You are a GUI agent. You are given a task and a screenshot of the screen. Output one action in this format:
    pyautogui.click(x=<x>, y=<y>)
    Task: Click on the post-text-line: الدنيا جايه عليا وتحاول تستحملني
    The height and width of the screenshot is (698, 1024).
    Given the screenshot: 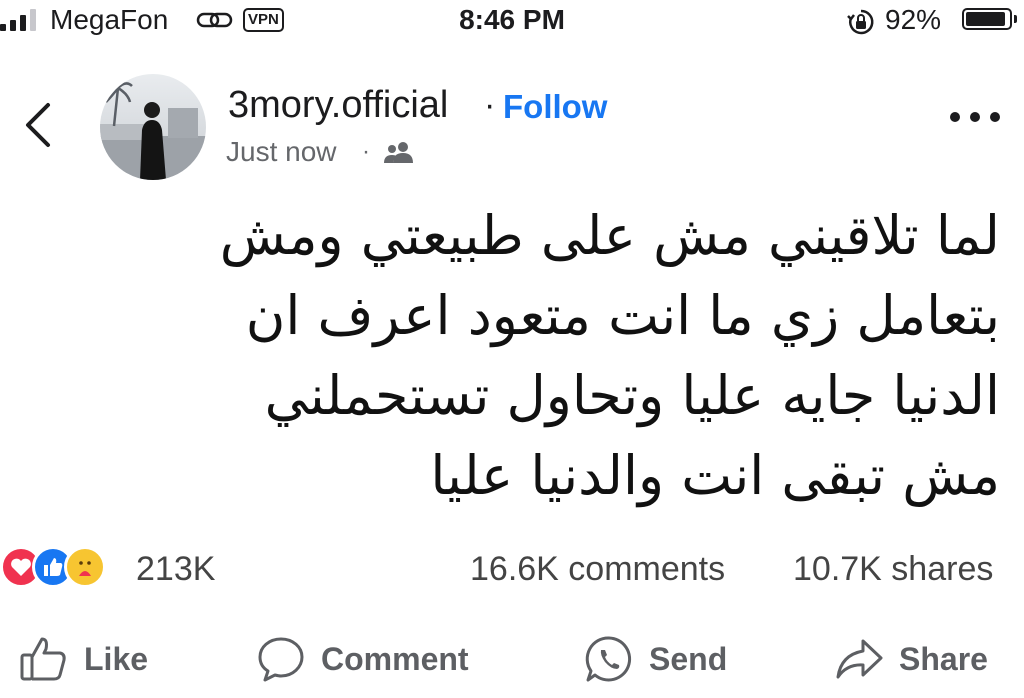 What is the action you would take?
    pyautogui.click(x=632, y=395)
    